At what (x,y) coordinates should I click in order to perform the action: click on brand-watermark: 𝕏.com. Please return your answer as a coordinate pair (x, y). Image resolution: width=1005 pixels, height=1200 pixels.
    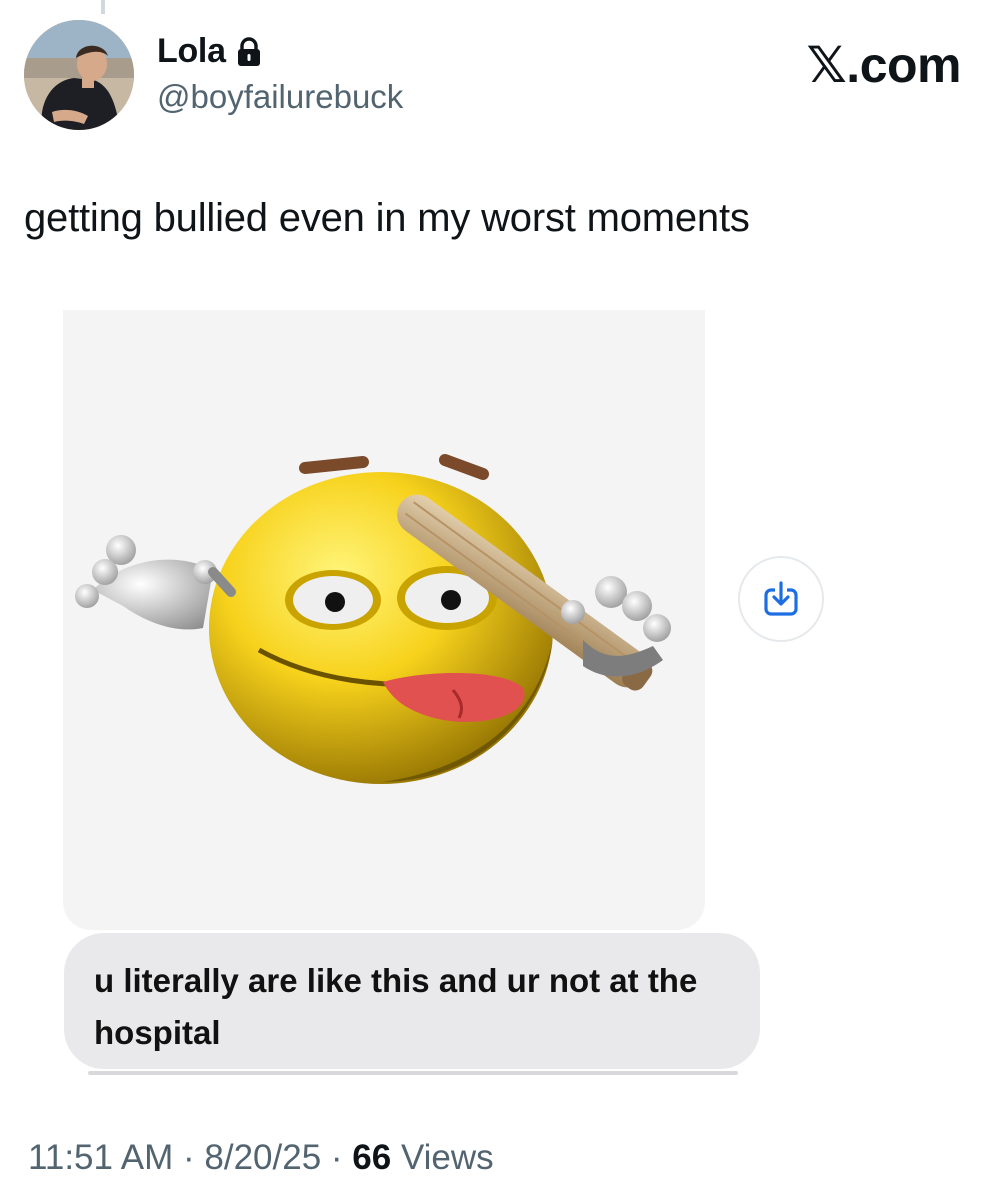
    Looking at the image, I should click on (884, 65).